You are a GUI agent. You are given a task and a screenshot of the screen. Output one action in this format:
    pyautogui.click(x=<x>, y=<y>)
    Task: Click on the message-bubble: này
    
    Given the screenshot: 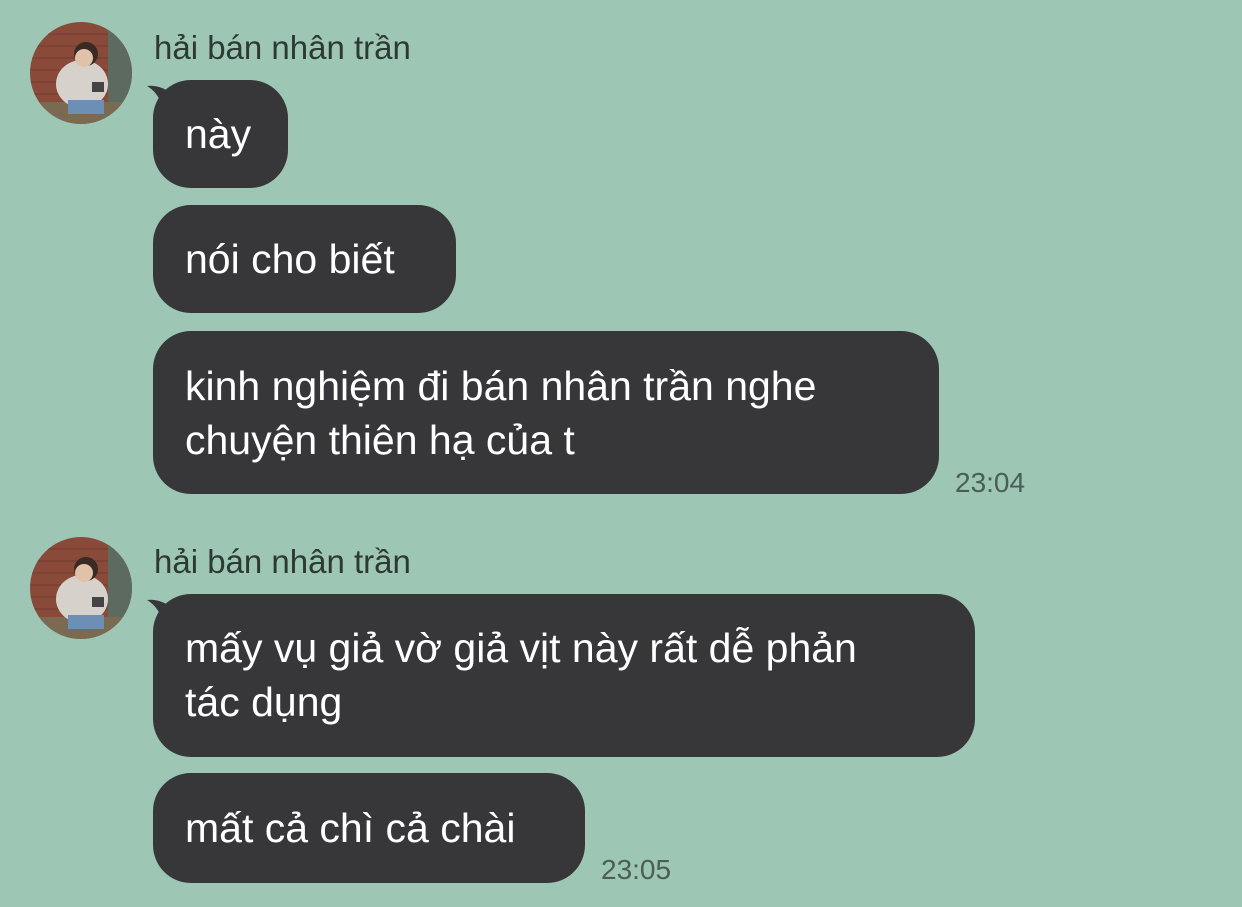 What is the action you would take?
    pyautogui.click(x=220, y=134)
    